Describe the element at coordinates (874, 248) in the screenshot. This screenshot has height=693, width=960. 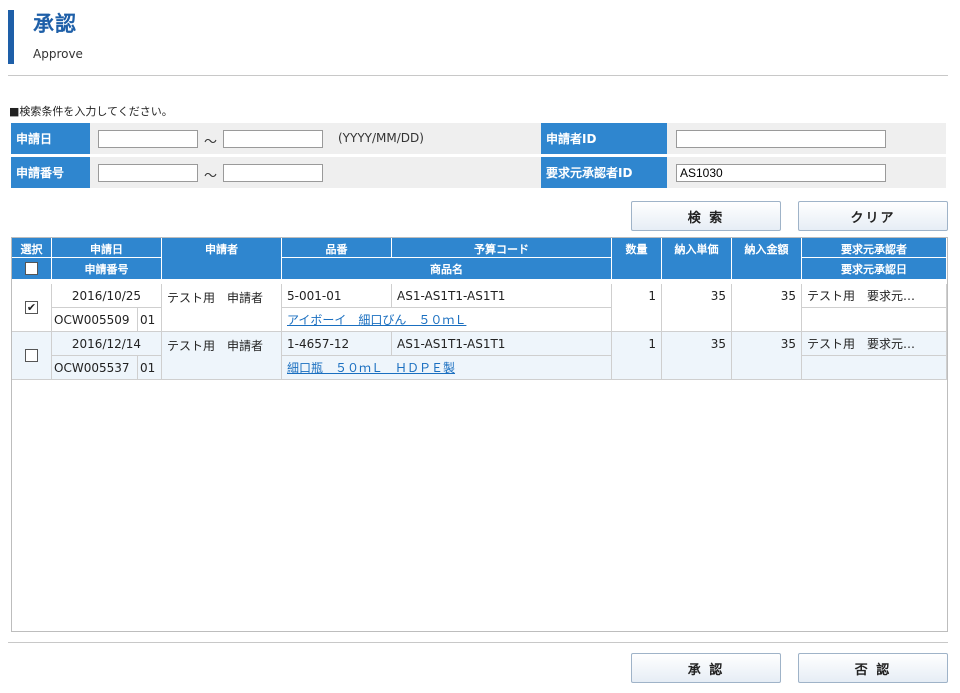
I see `col-requester-approver-header: 要求元承認者` at that location.